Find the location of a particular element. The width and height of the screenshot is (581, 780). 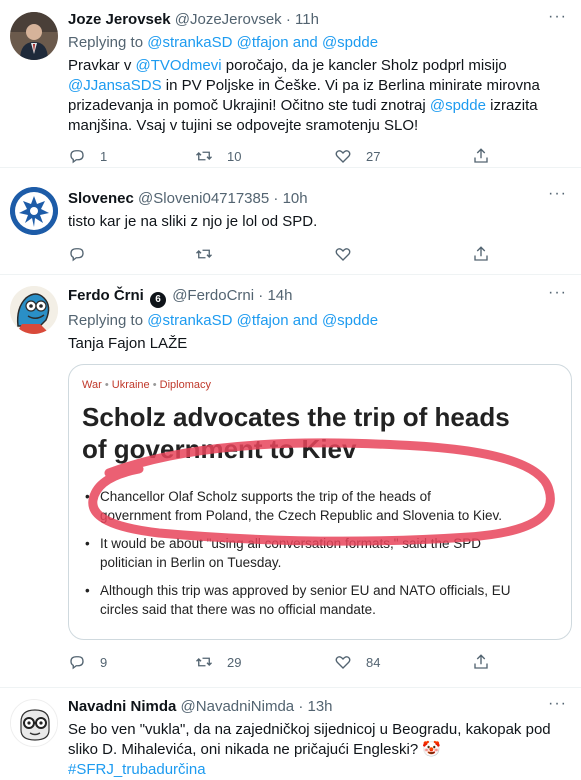

tweet-time: 13h is located at coordinates (320, 706).